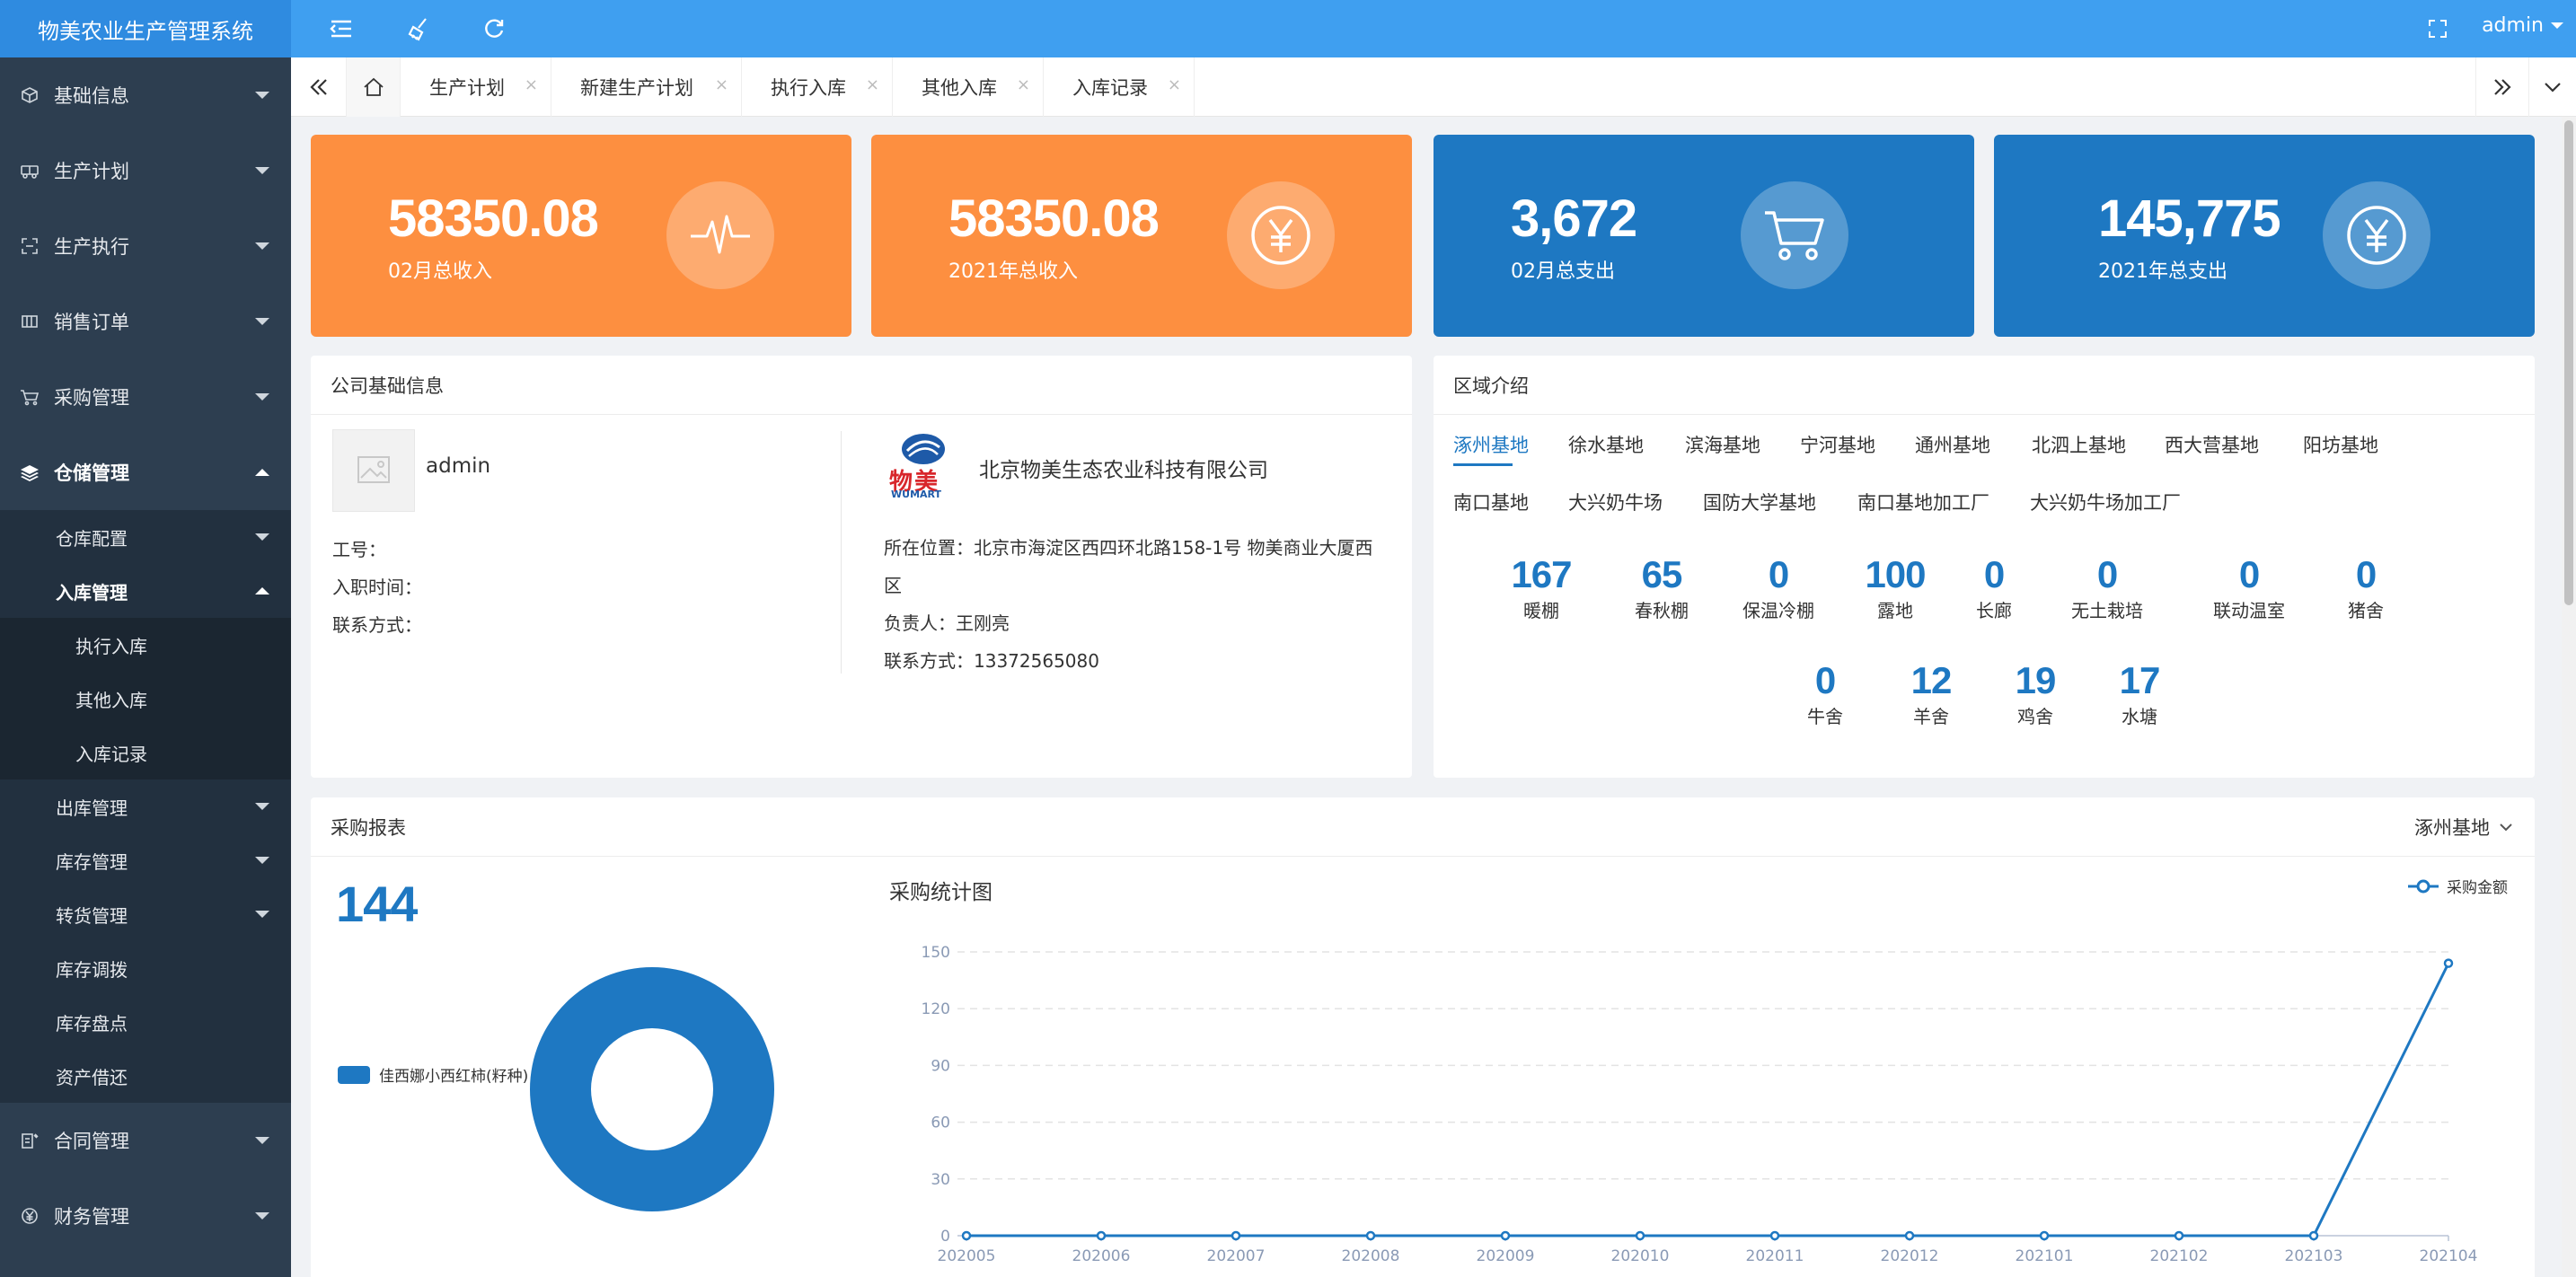  What do you see at coordinates (2568, 363) in the screenshot?
I see `scrollbar-thumb` at bounding box center [2568, 363].